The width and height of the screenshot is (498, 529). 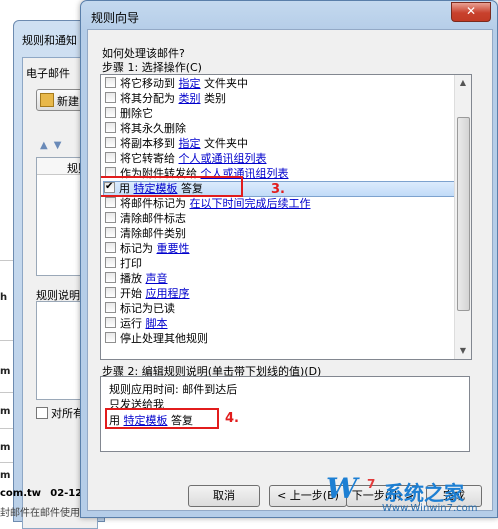 What do you see at coordinates (152, 67) in the screenshot?
I see `step1-label: 步骤 1: 选择操作(C)` at bounding box center [152, 67].